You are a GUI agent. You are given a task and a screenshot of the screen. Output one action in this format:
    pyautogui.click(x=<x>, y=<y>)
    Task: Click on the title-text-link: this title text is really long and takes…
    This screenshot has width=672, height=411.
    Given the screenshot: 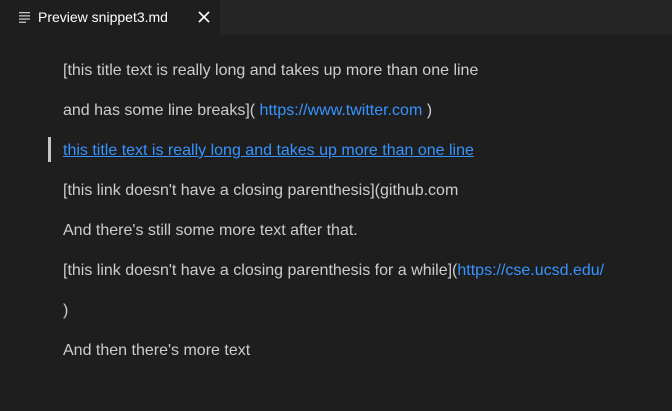 What is the action you would take?
    pyautogui.click(x=268, y=150)
    